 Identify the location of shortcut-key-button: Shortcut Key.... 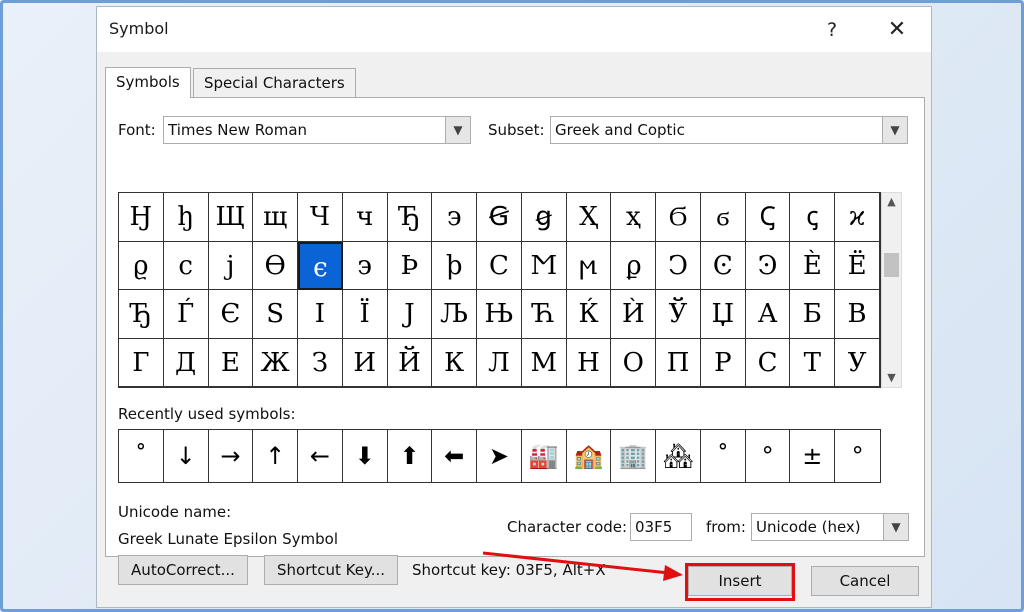
(331, 570).